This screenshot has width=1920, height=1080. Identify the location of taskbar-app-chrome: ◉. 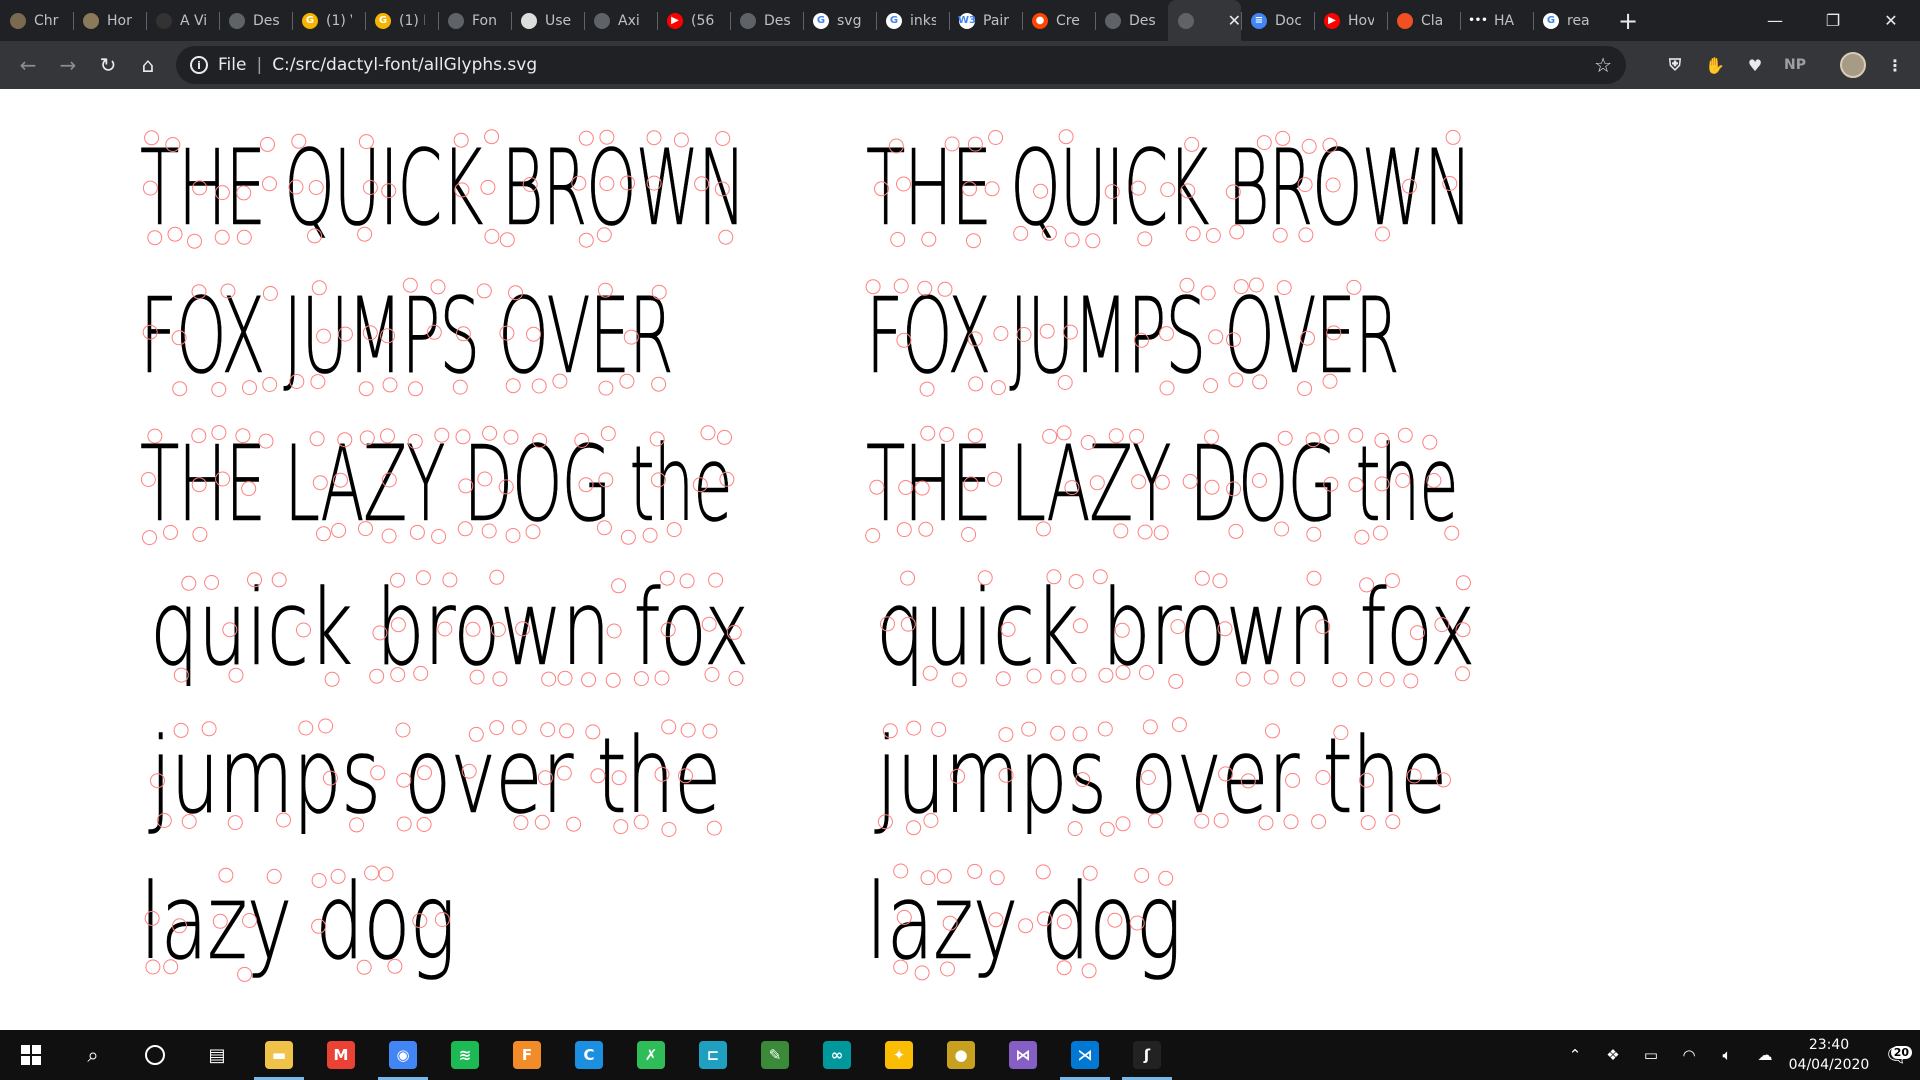
(403, 1055).